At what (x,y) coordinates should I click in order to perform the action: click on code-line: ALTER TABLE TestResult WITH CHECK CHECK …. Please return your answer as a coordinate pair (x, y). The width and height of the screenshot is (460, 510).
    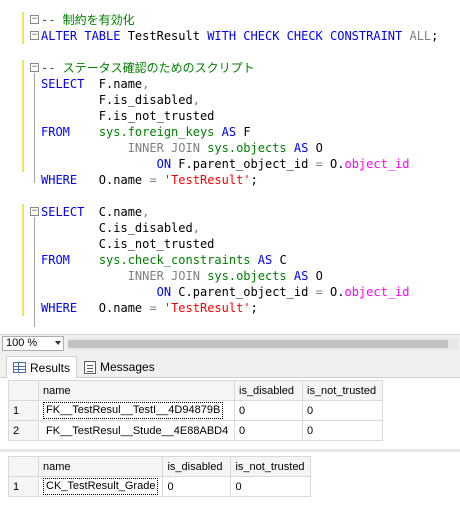
    Looking at the image, I should click on (239, 36).